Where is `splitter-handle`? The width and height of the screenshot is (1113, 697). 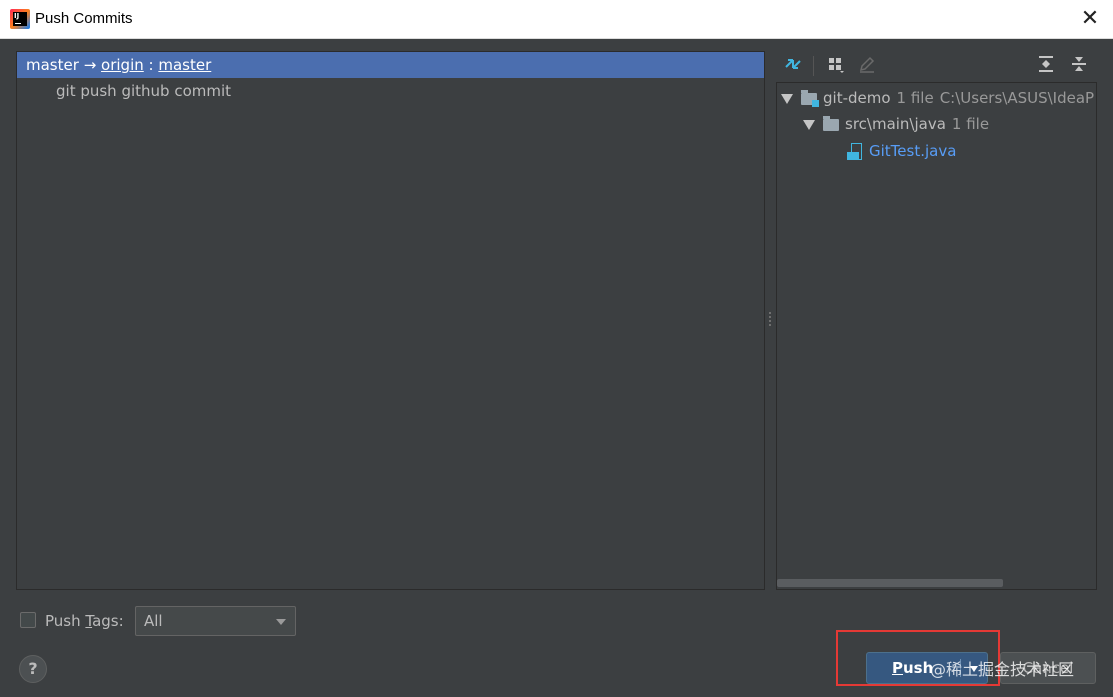
splitter-handle is located at coordinates (770, 320).